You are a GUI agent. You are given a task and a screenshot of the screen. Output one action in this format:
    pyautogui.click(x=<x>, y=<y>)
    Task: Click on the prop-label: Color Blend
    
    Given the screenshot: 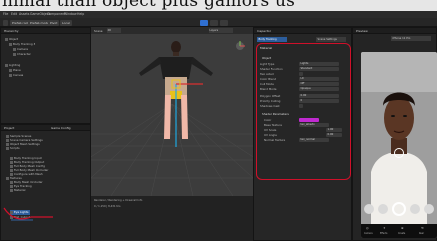 What is the action you would take?
    pyautogui.click(x=268, y=79)
    